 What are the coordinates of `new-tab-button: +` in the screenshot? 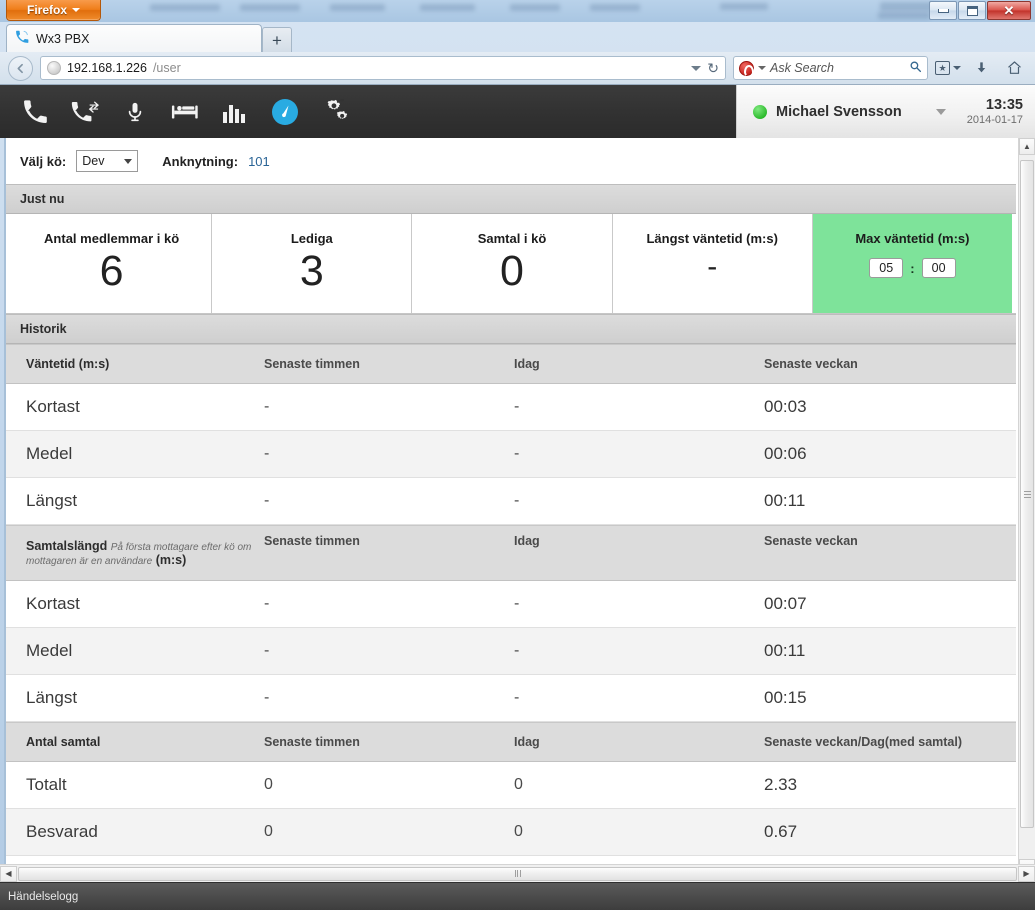 It's located at (277, 39).